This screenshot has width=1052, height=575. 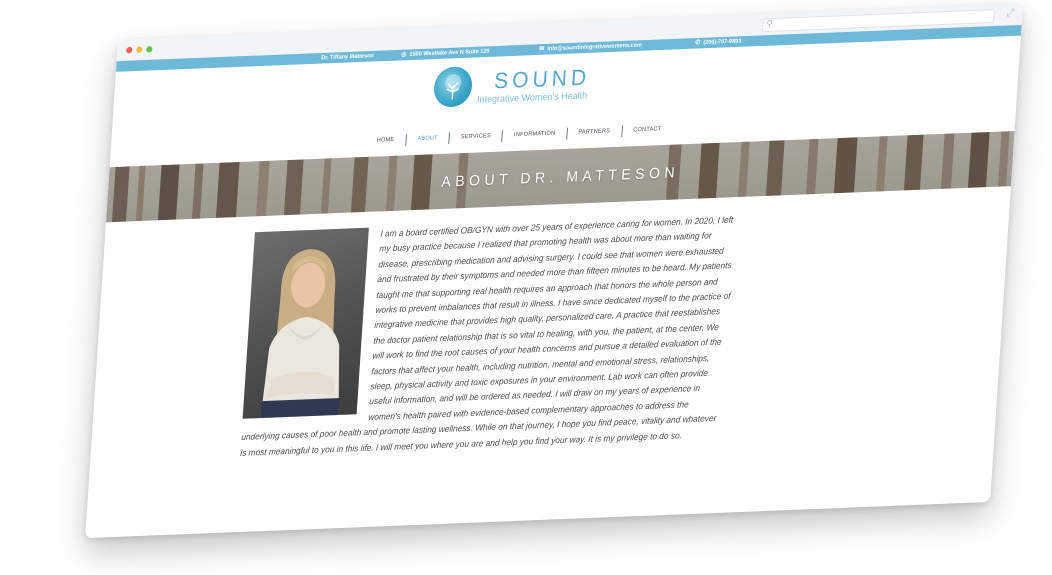 I want to click on tree-logo-icon, so click(x=453, y=86).